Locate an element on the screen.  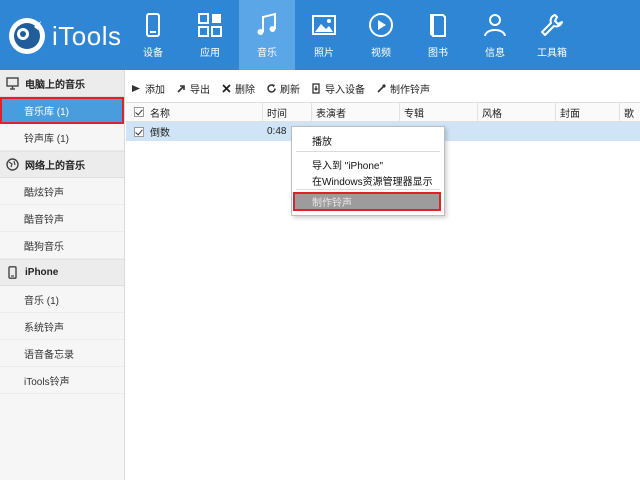
apps-icon is located at coordinates (210, 25).